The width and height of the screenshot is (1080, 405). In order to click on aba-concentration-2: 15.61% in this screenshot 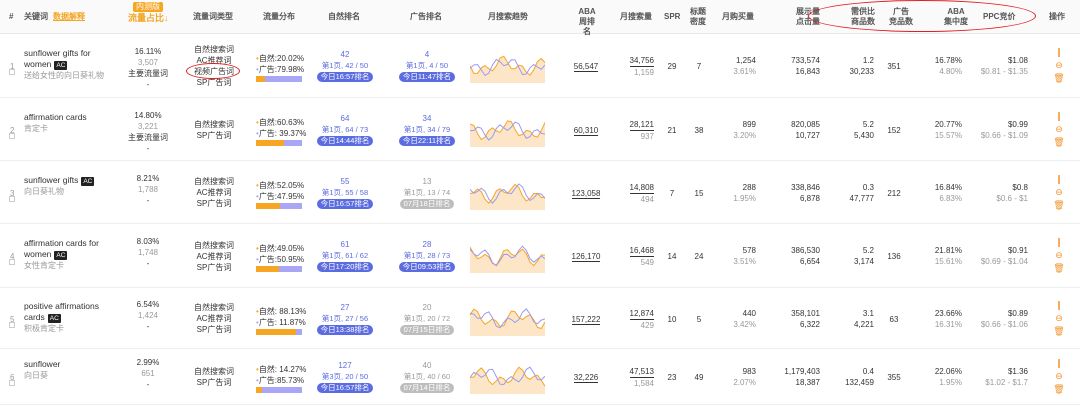, I will do `click(948, 261)`.